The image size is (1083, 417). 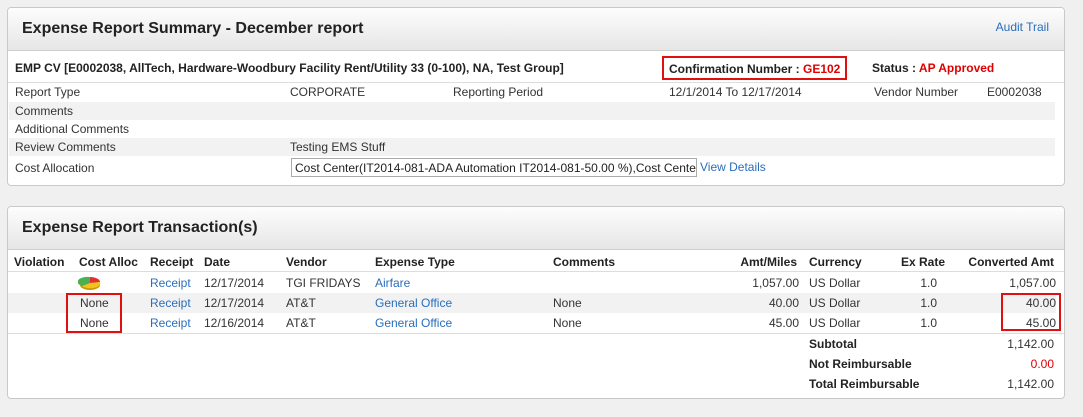 What do you see at coordinates (536, 333) in the screenshot?
I see `totals-divider` at bounding box center [536, 333].